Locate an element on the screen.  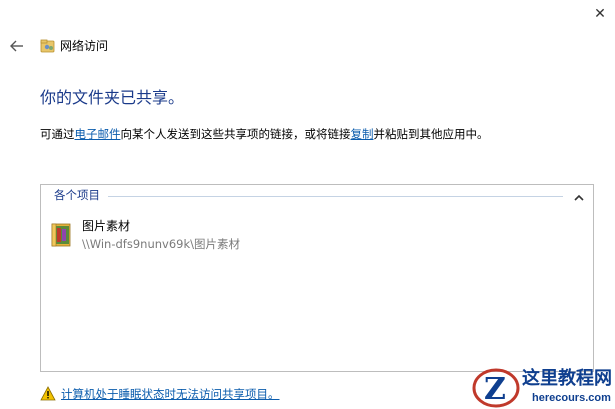
item-path: \\Win-dfs9nunv69k\图片素材 is located at coordinates (161, 244).